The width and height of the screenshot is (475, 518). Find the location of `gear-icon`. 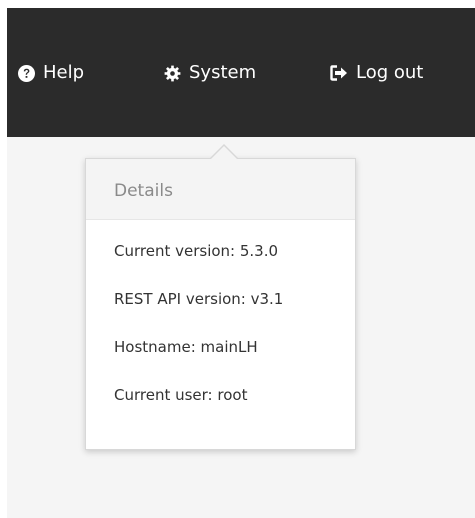

gear-icon is located at coordinates (172, 73).